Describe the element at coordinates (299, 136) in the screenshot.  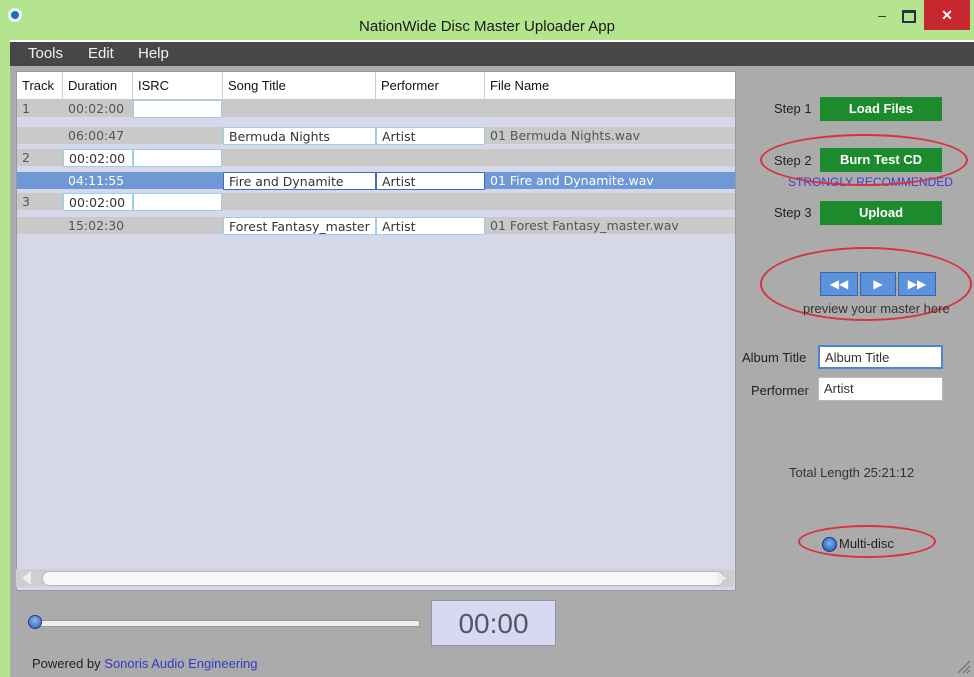
I see `song-title-field: Bermuda Nights` at that location.